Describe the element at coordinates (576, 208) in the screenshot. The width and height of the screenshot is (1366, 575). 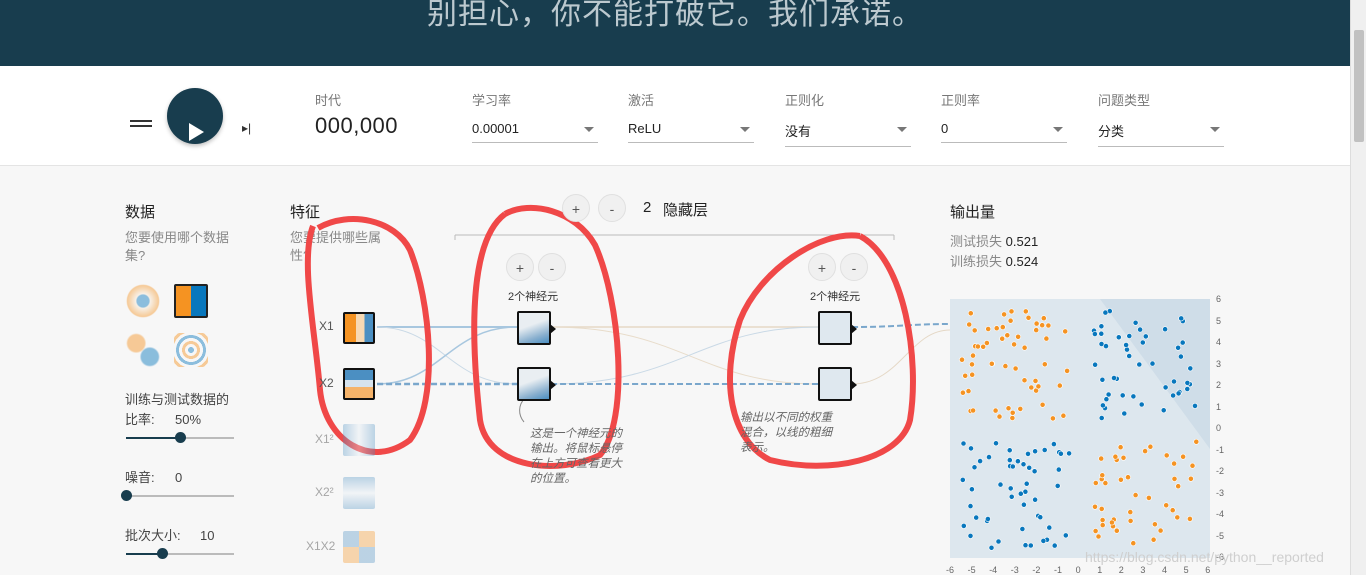
I see `add-layer-button: +` at that location.